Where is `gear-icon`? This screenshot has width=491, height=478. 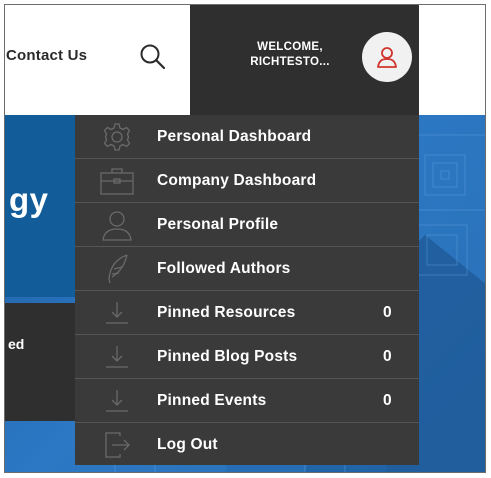
gear-icon is located at coordinates (117, 137).